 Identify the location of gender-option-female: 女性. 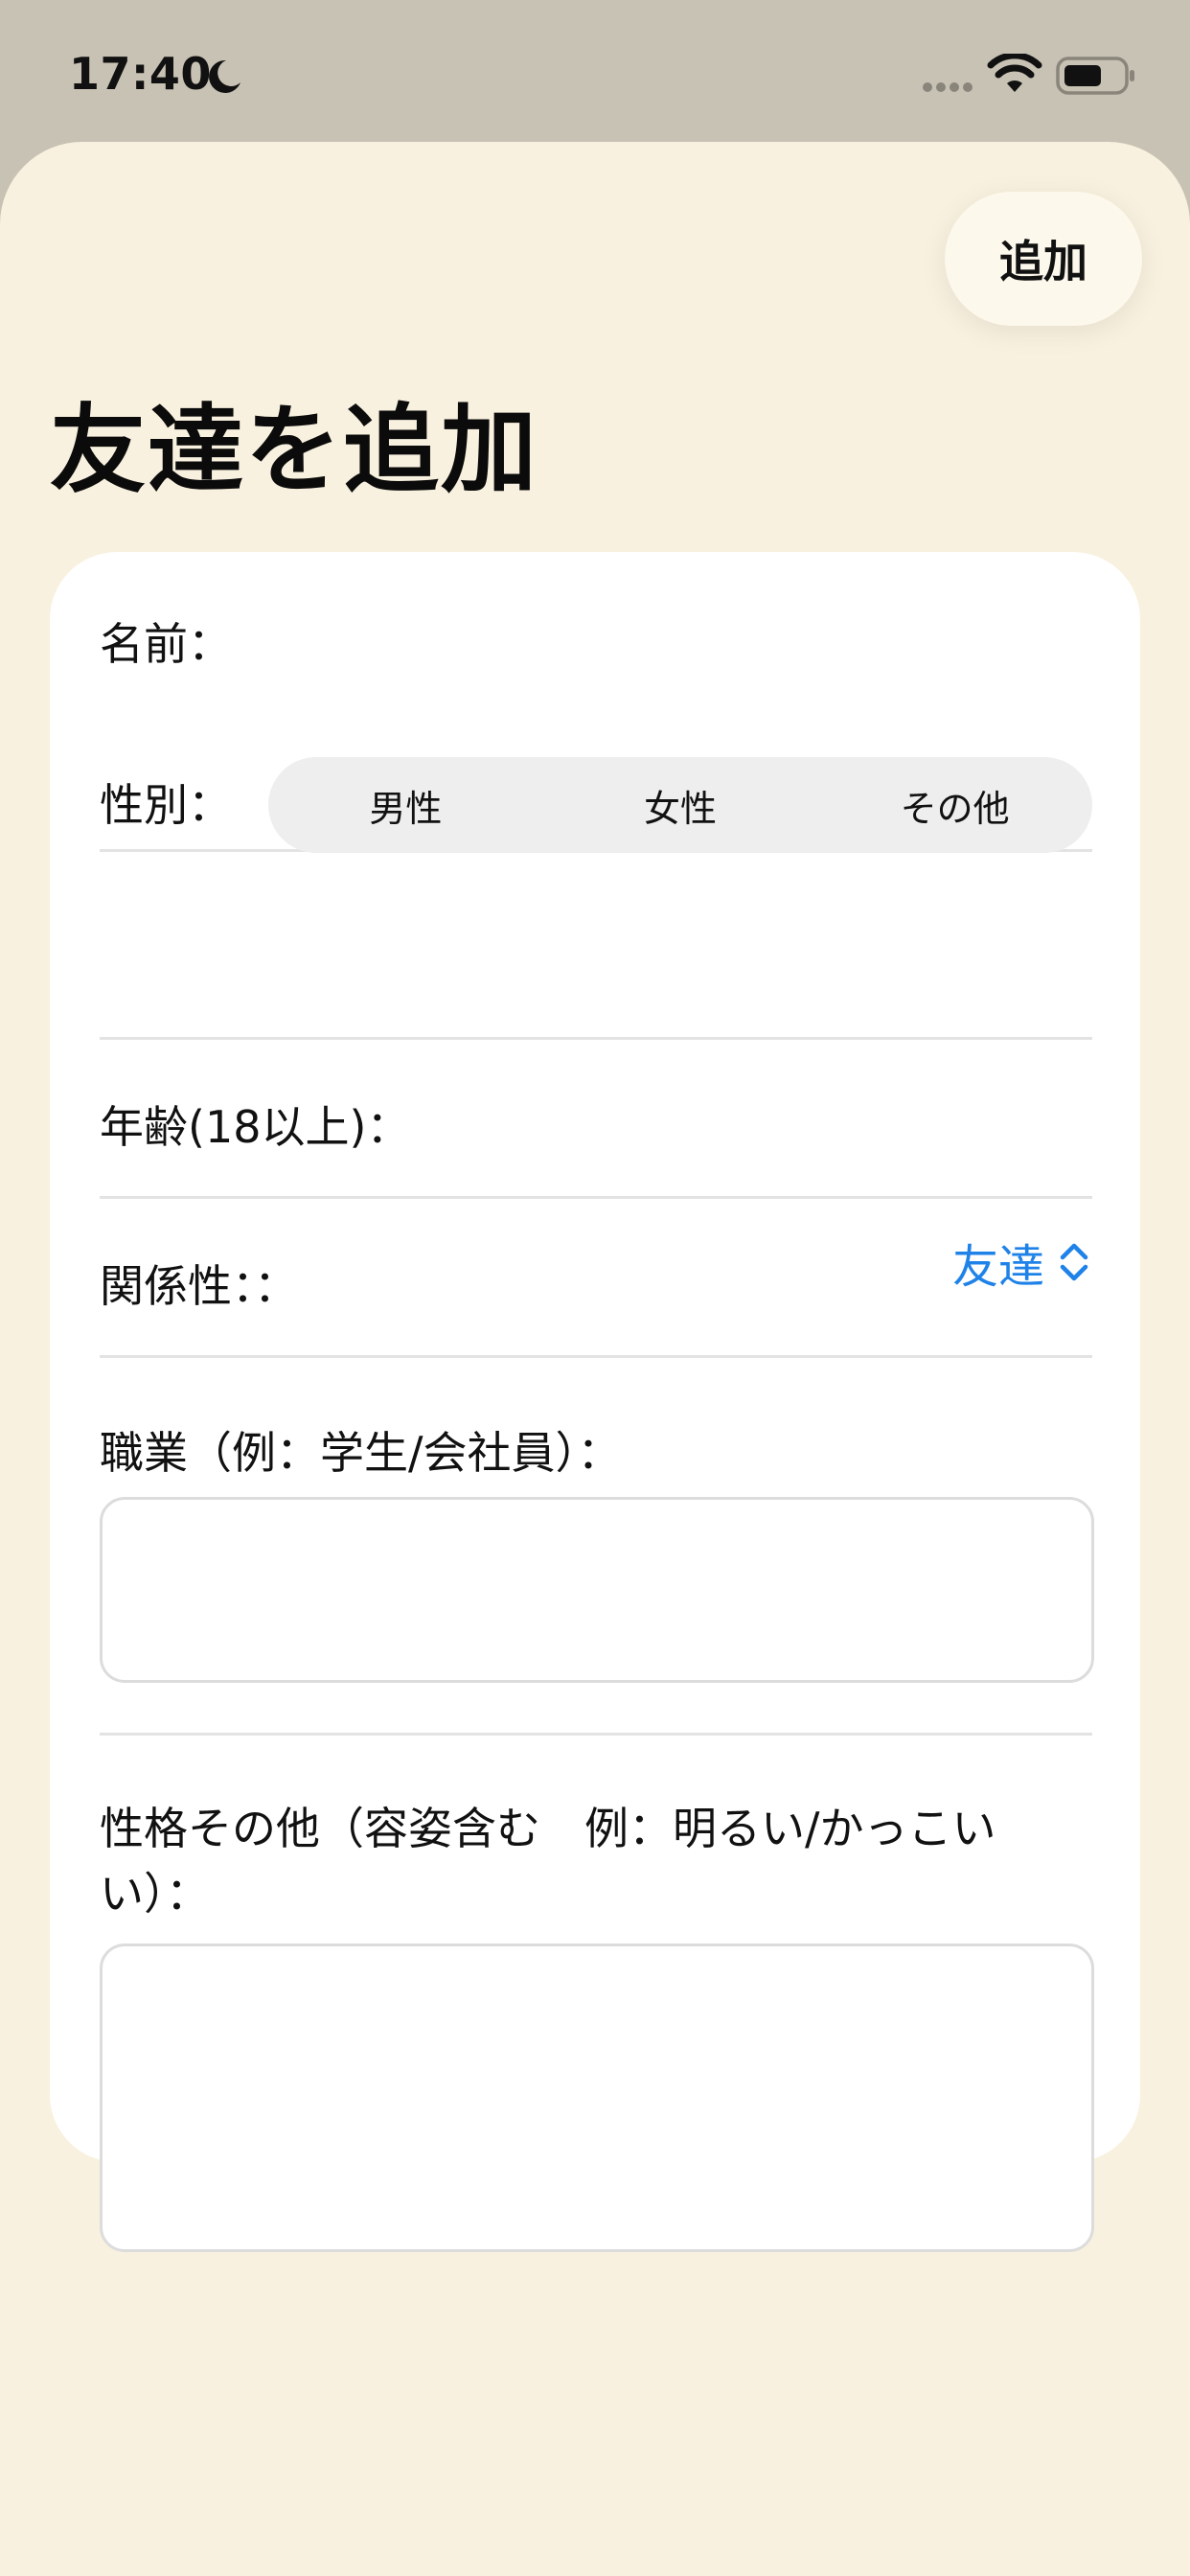
(681, 805).